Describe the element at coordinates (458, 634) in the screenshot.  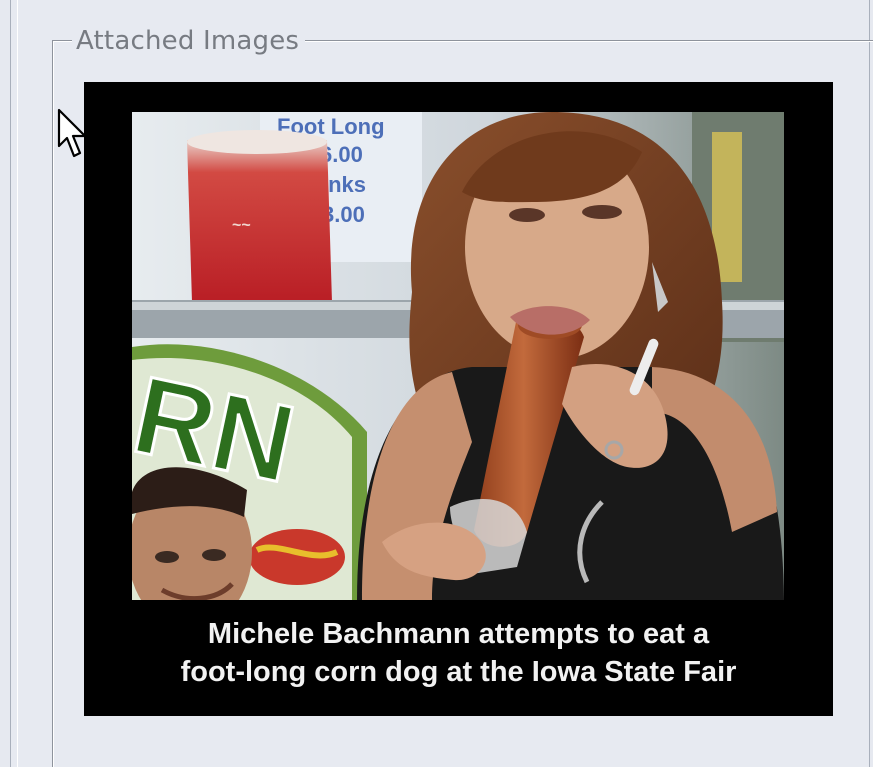
I see `caption-line-1: Michele Bachmann attempts to eat a` at that location.